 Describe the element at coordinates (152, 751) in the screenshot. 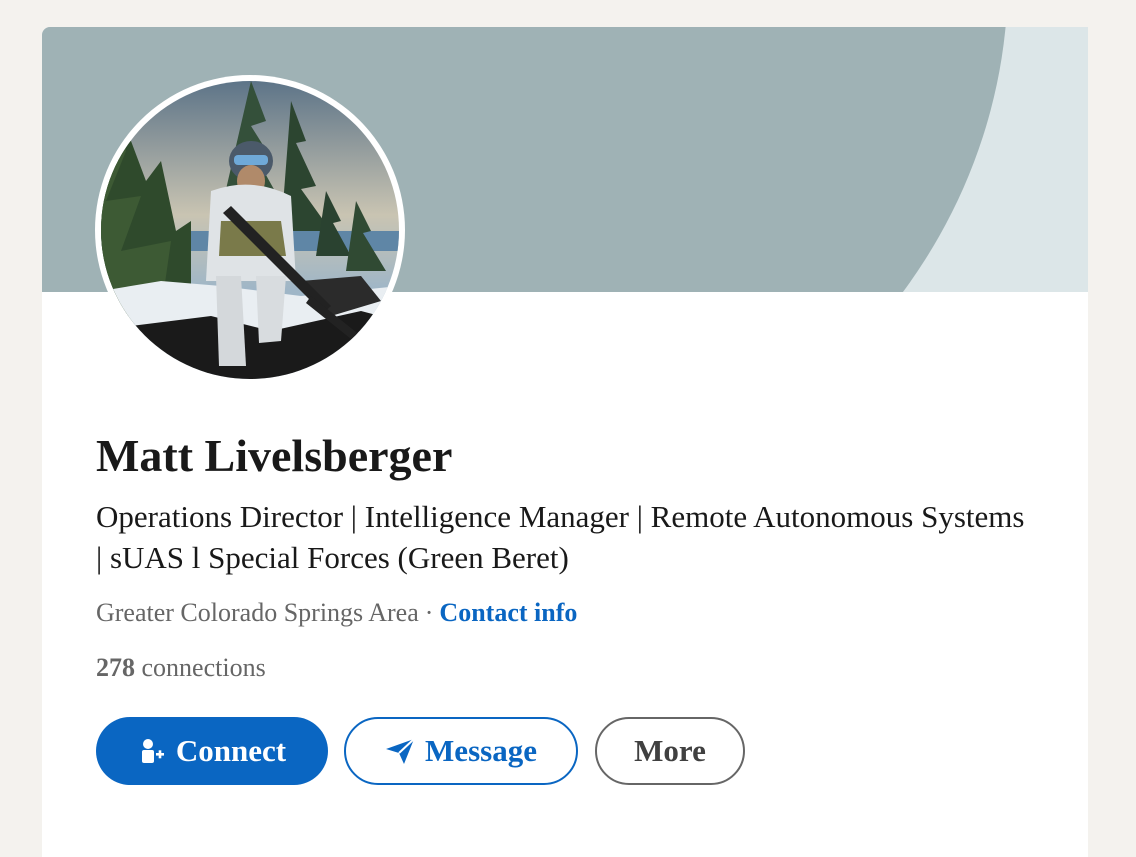

I see `person-add-icon` at that location.